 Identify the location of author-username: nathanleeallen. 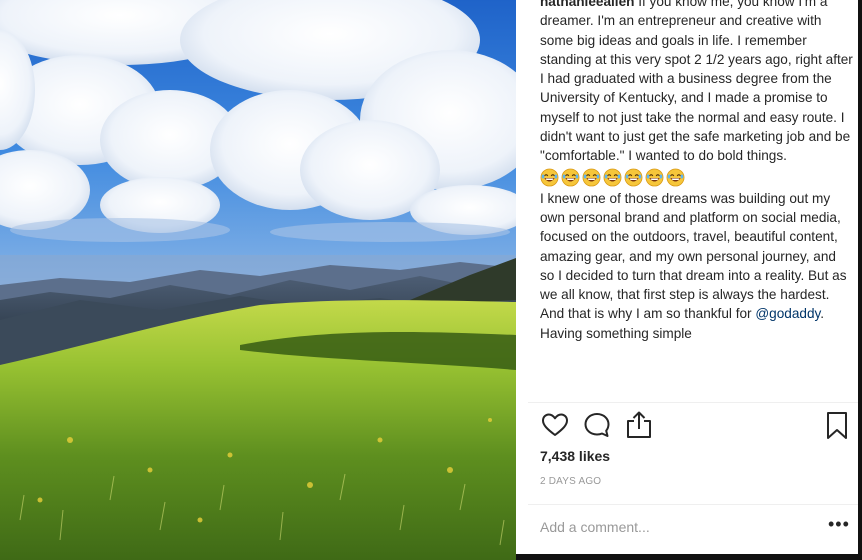
(587, 4).